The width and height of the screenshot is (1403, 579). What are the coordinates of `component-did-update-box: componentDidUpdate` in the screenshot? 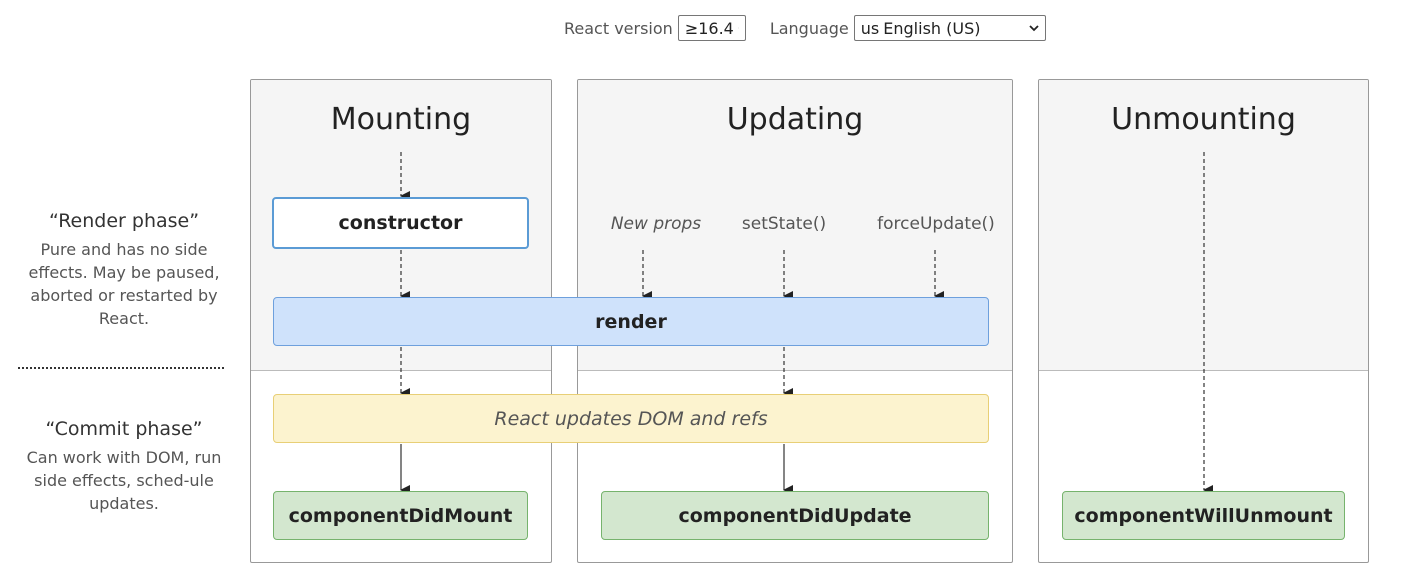 It's located at (795, 515).